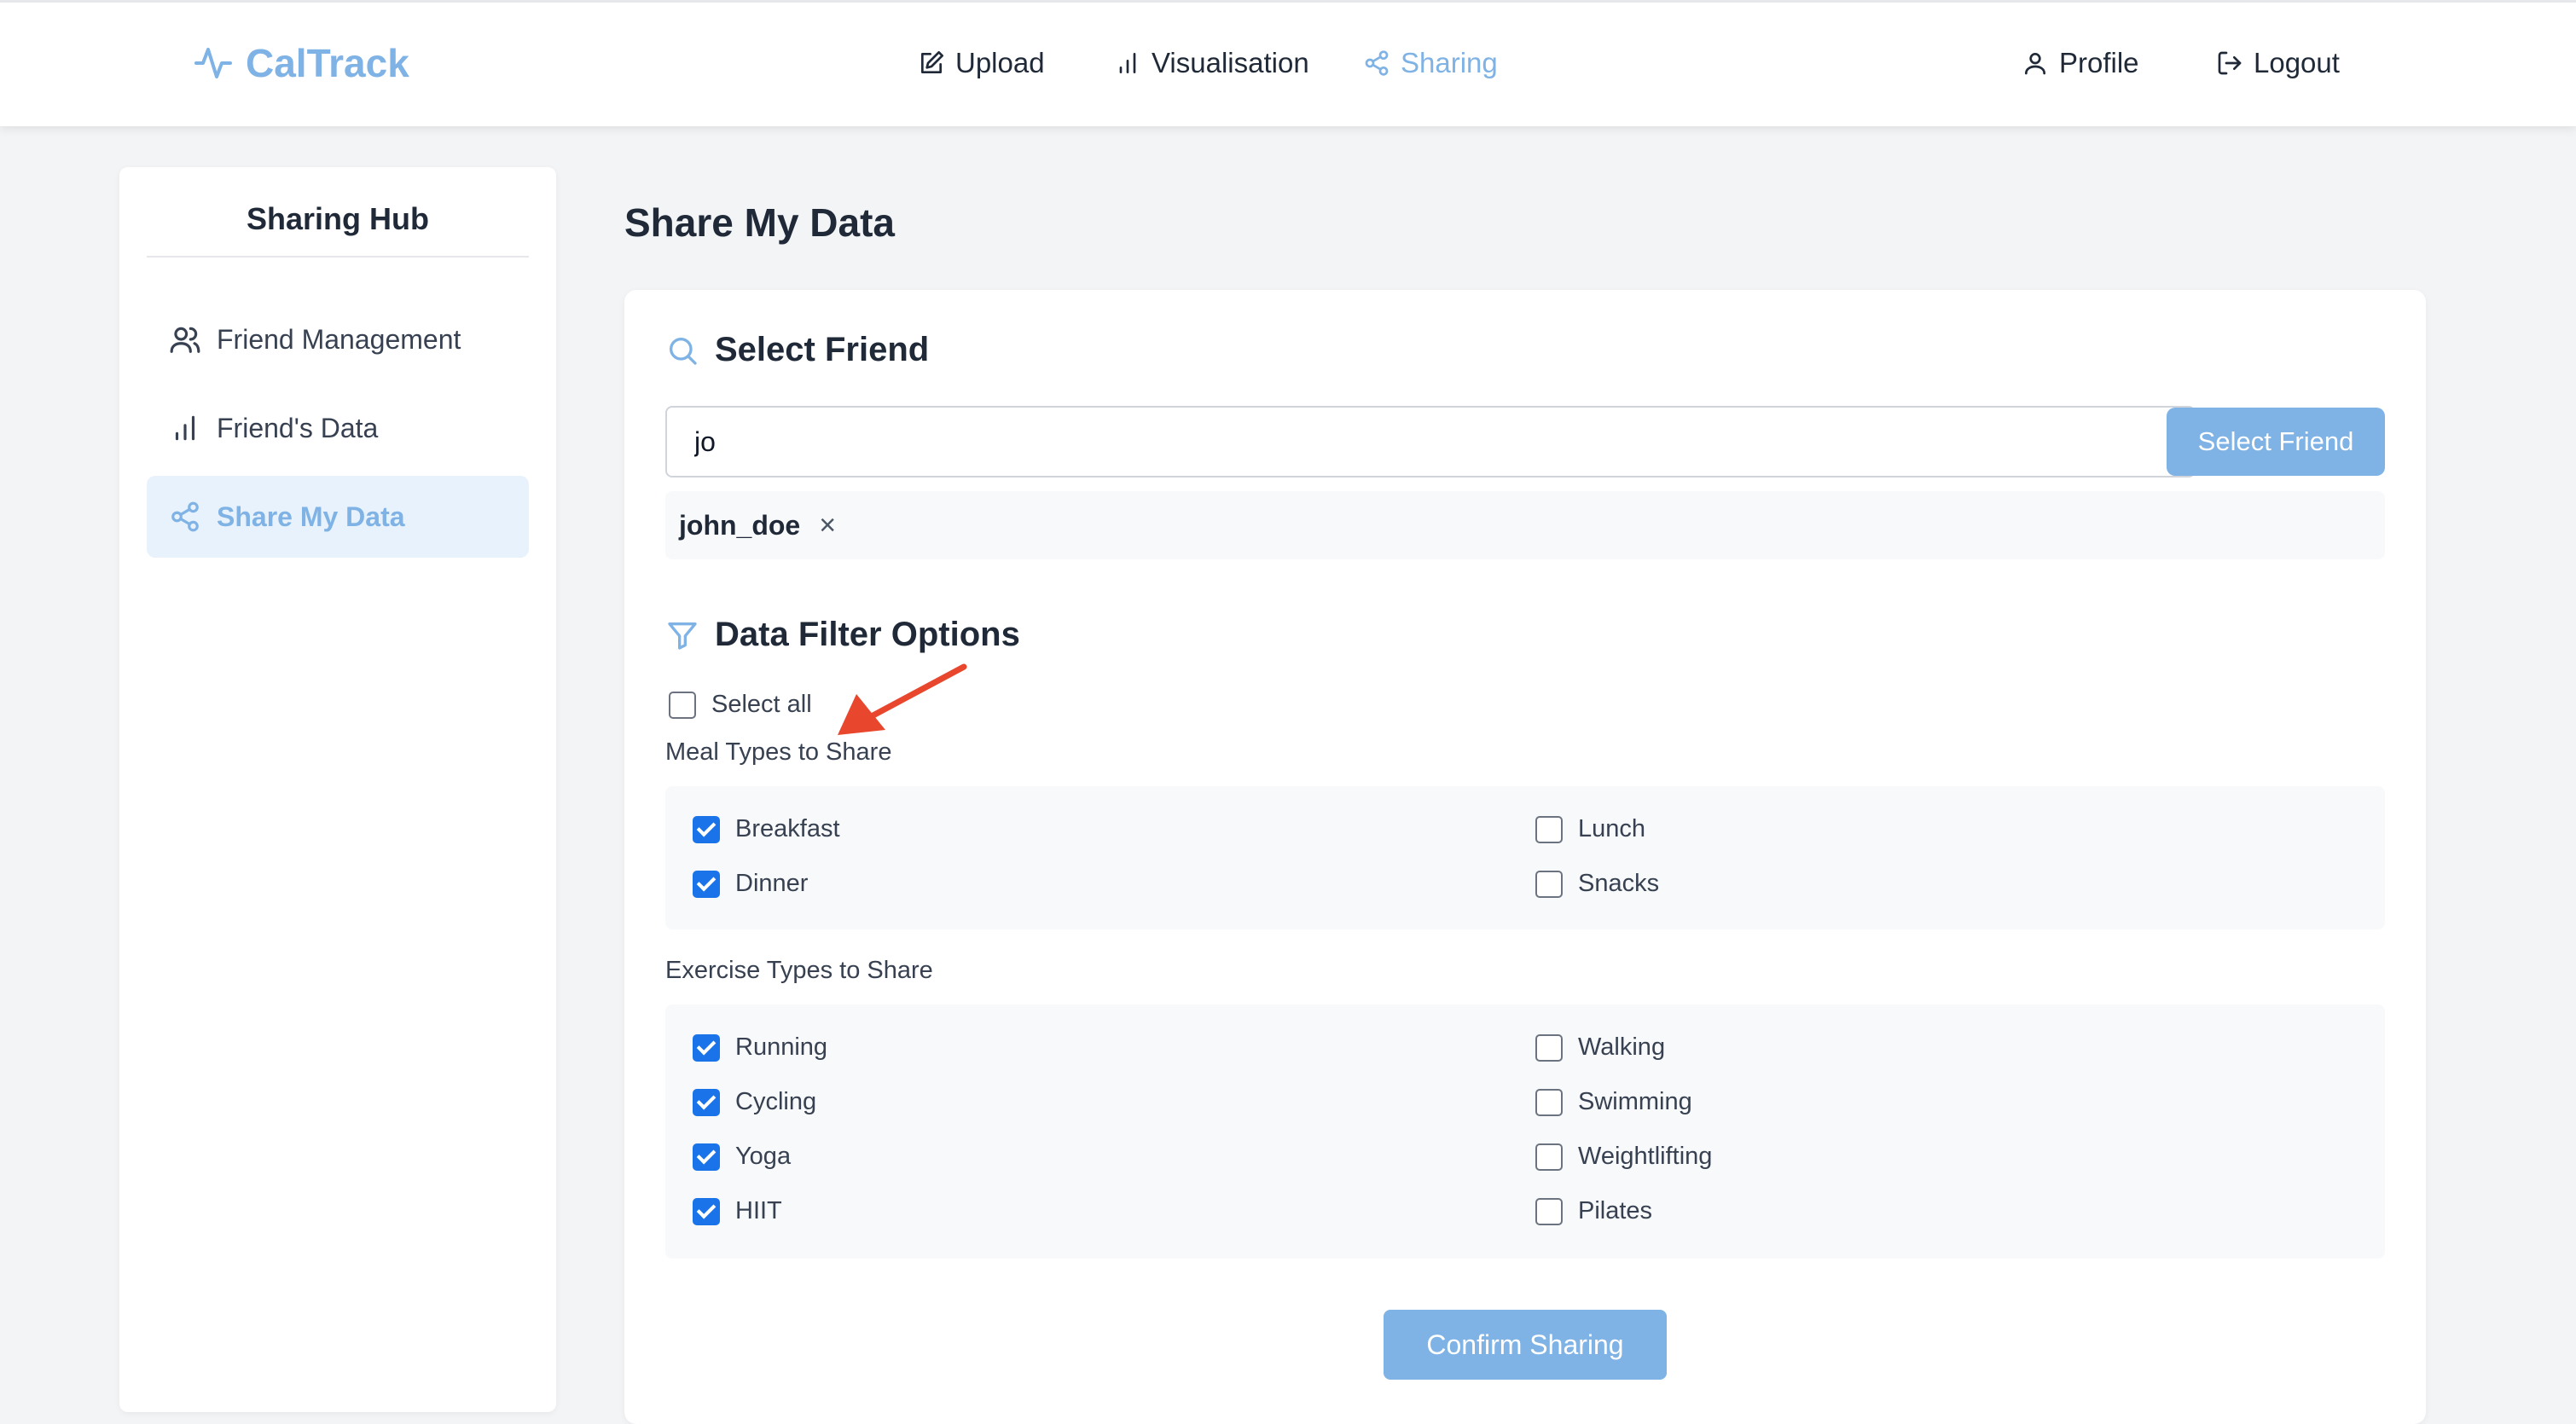 The image size is (2576, 1424). Describe the element at coordinates (1622, 1047) in the screenshot. I see `exercise-option-label: Walking` at that location.